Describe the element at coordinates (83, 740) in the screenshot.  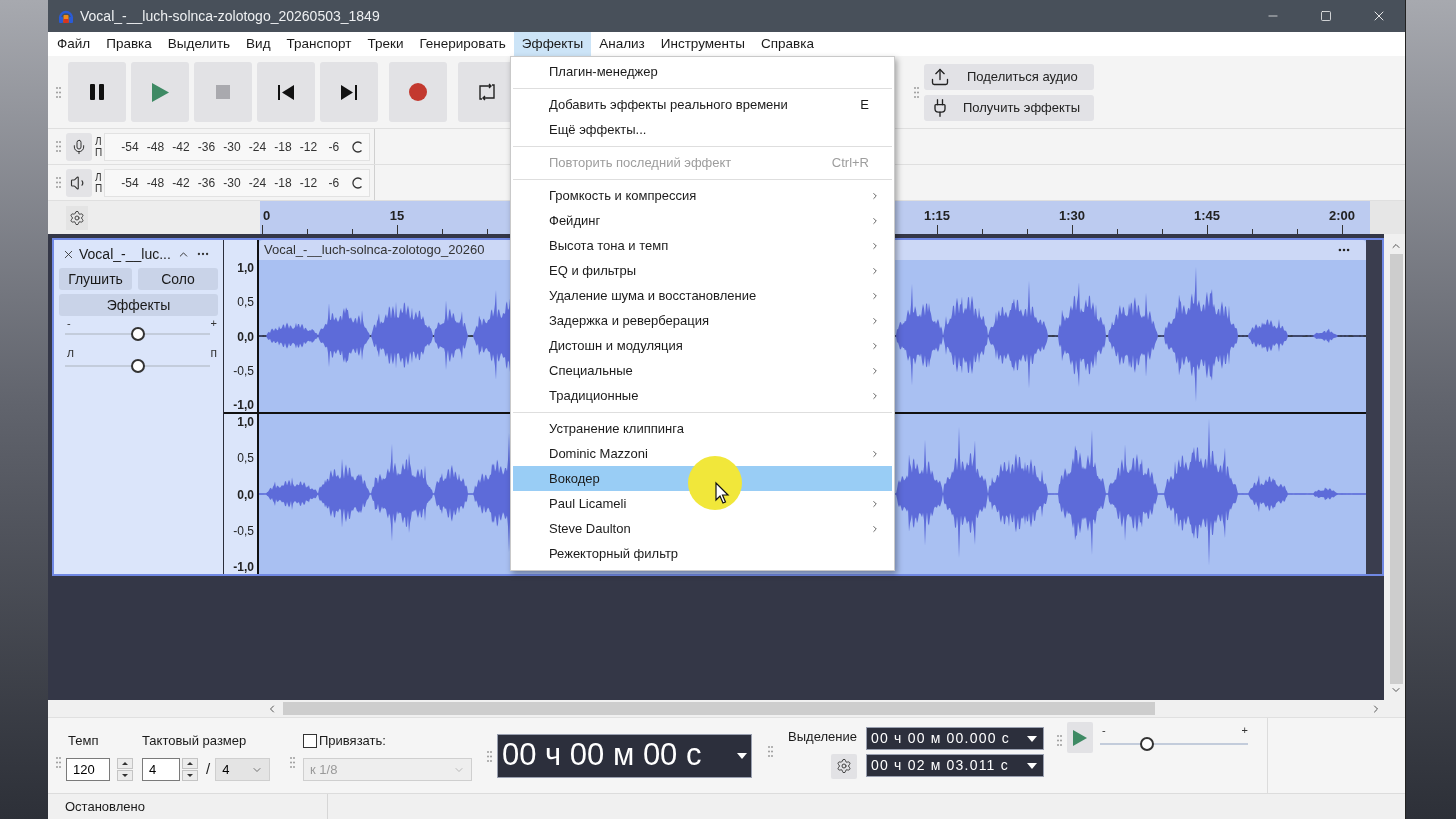
I see `tempo-label: Темп` at that location.